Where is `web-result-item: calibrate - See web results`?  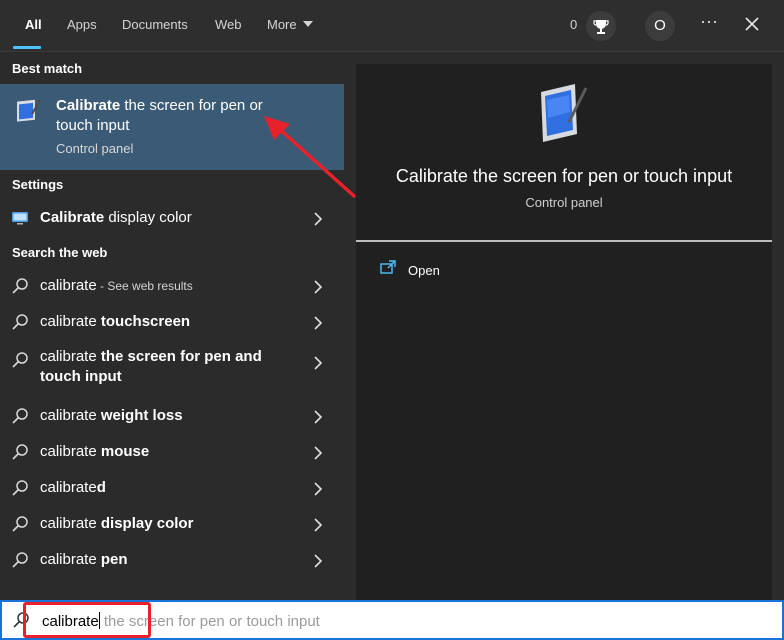 web-result-item: calibrate - See web results is located at coordinates (172, 286).